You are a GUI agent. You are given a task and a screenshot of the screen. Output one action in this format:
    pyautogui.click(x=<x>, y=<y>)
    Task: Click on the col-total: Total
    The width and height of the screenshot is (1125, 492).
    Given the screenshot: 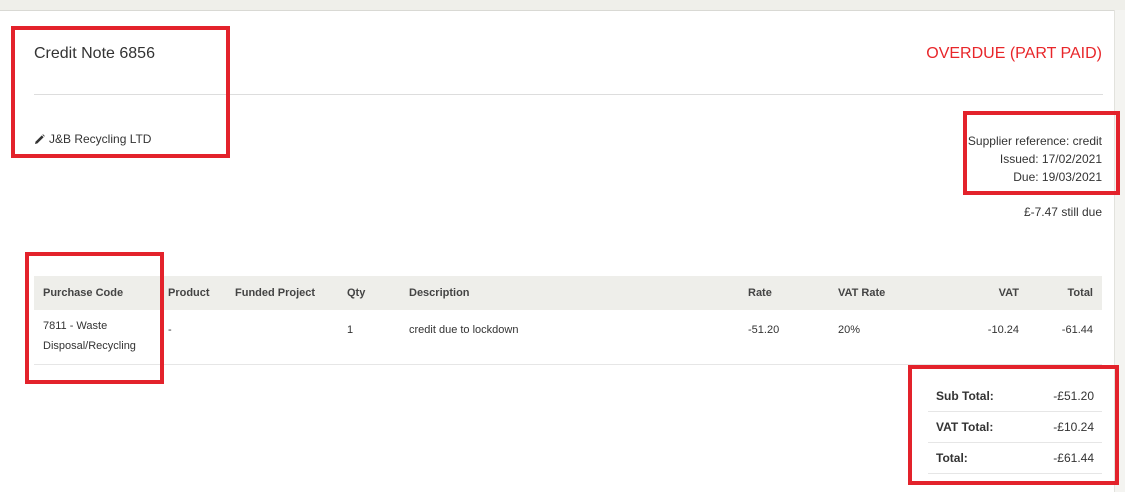 What is the action you would take?
    pyautogui.click(x=1065, y=293)
    